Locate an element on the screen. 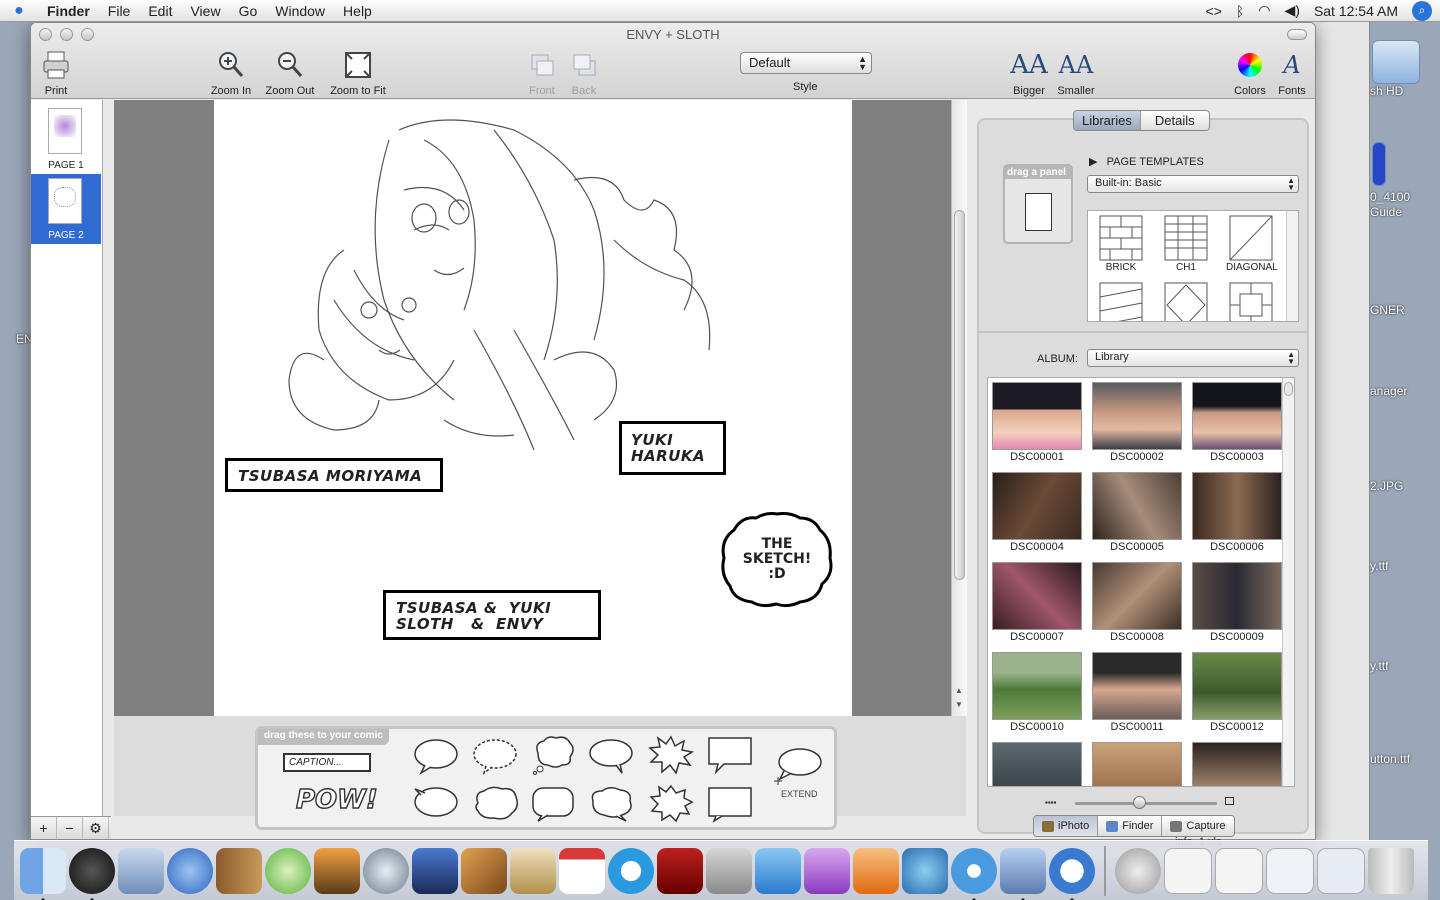  dvd-player-icon is located at coordinates (386, 870).